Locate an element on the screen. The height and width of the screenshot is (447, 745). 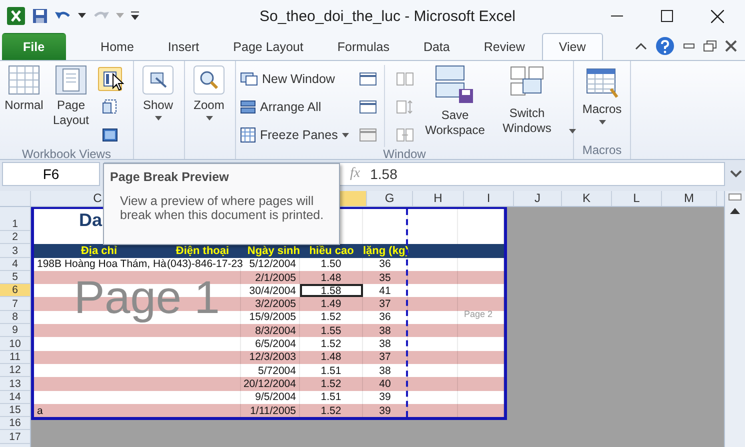
collapse-ribbon-icon is located at coordinates (641, 46).